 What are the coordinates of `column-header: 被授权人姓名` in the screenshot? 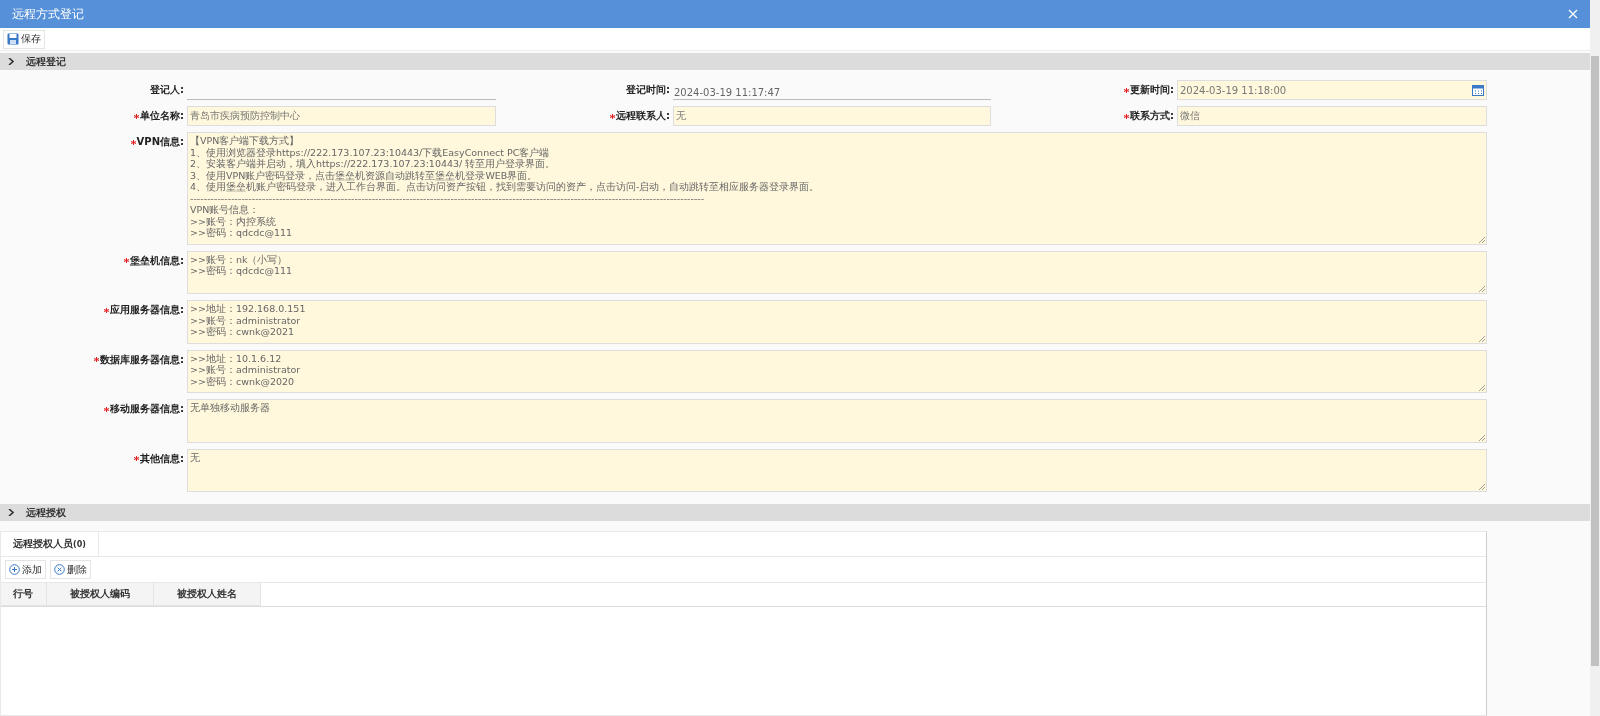 It's located at (207, 594).